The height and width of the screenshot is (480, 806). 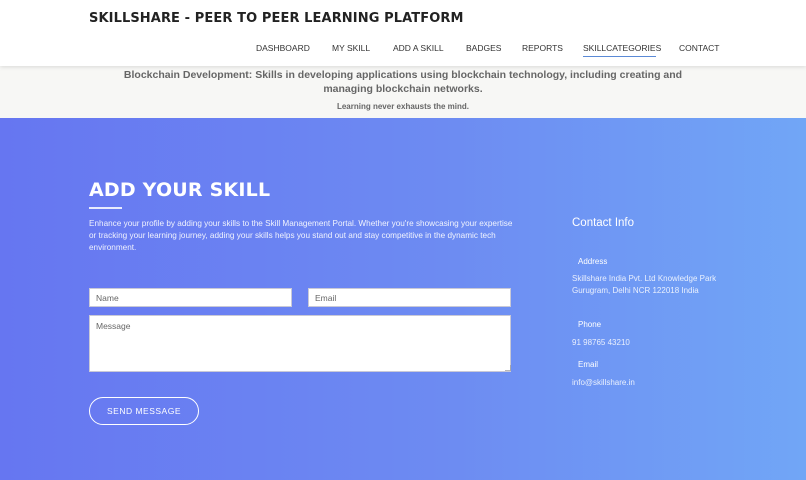 I want to click on section-title: ADD YOUR SKILL, so click(x=180, y=190).